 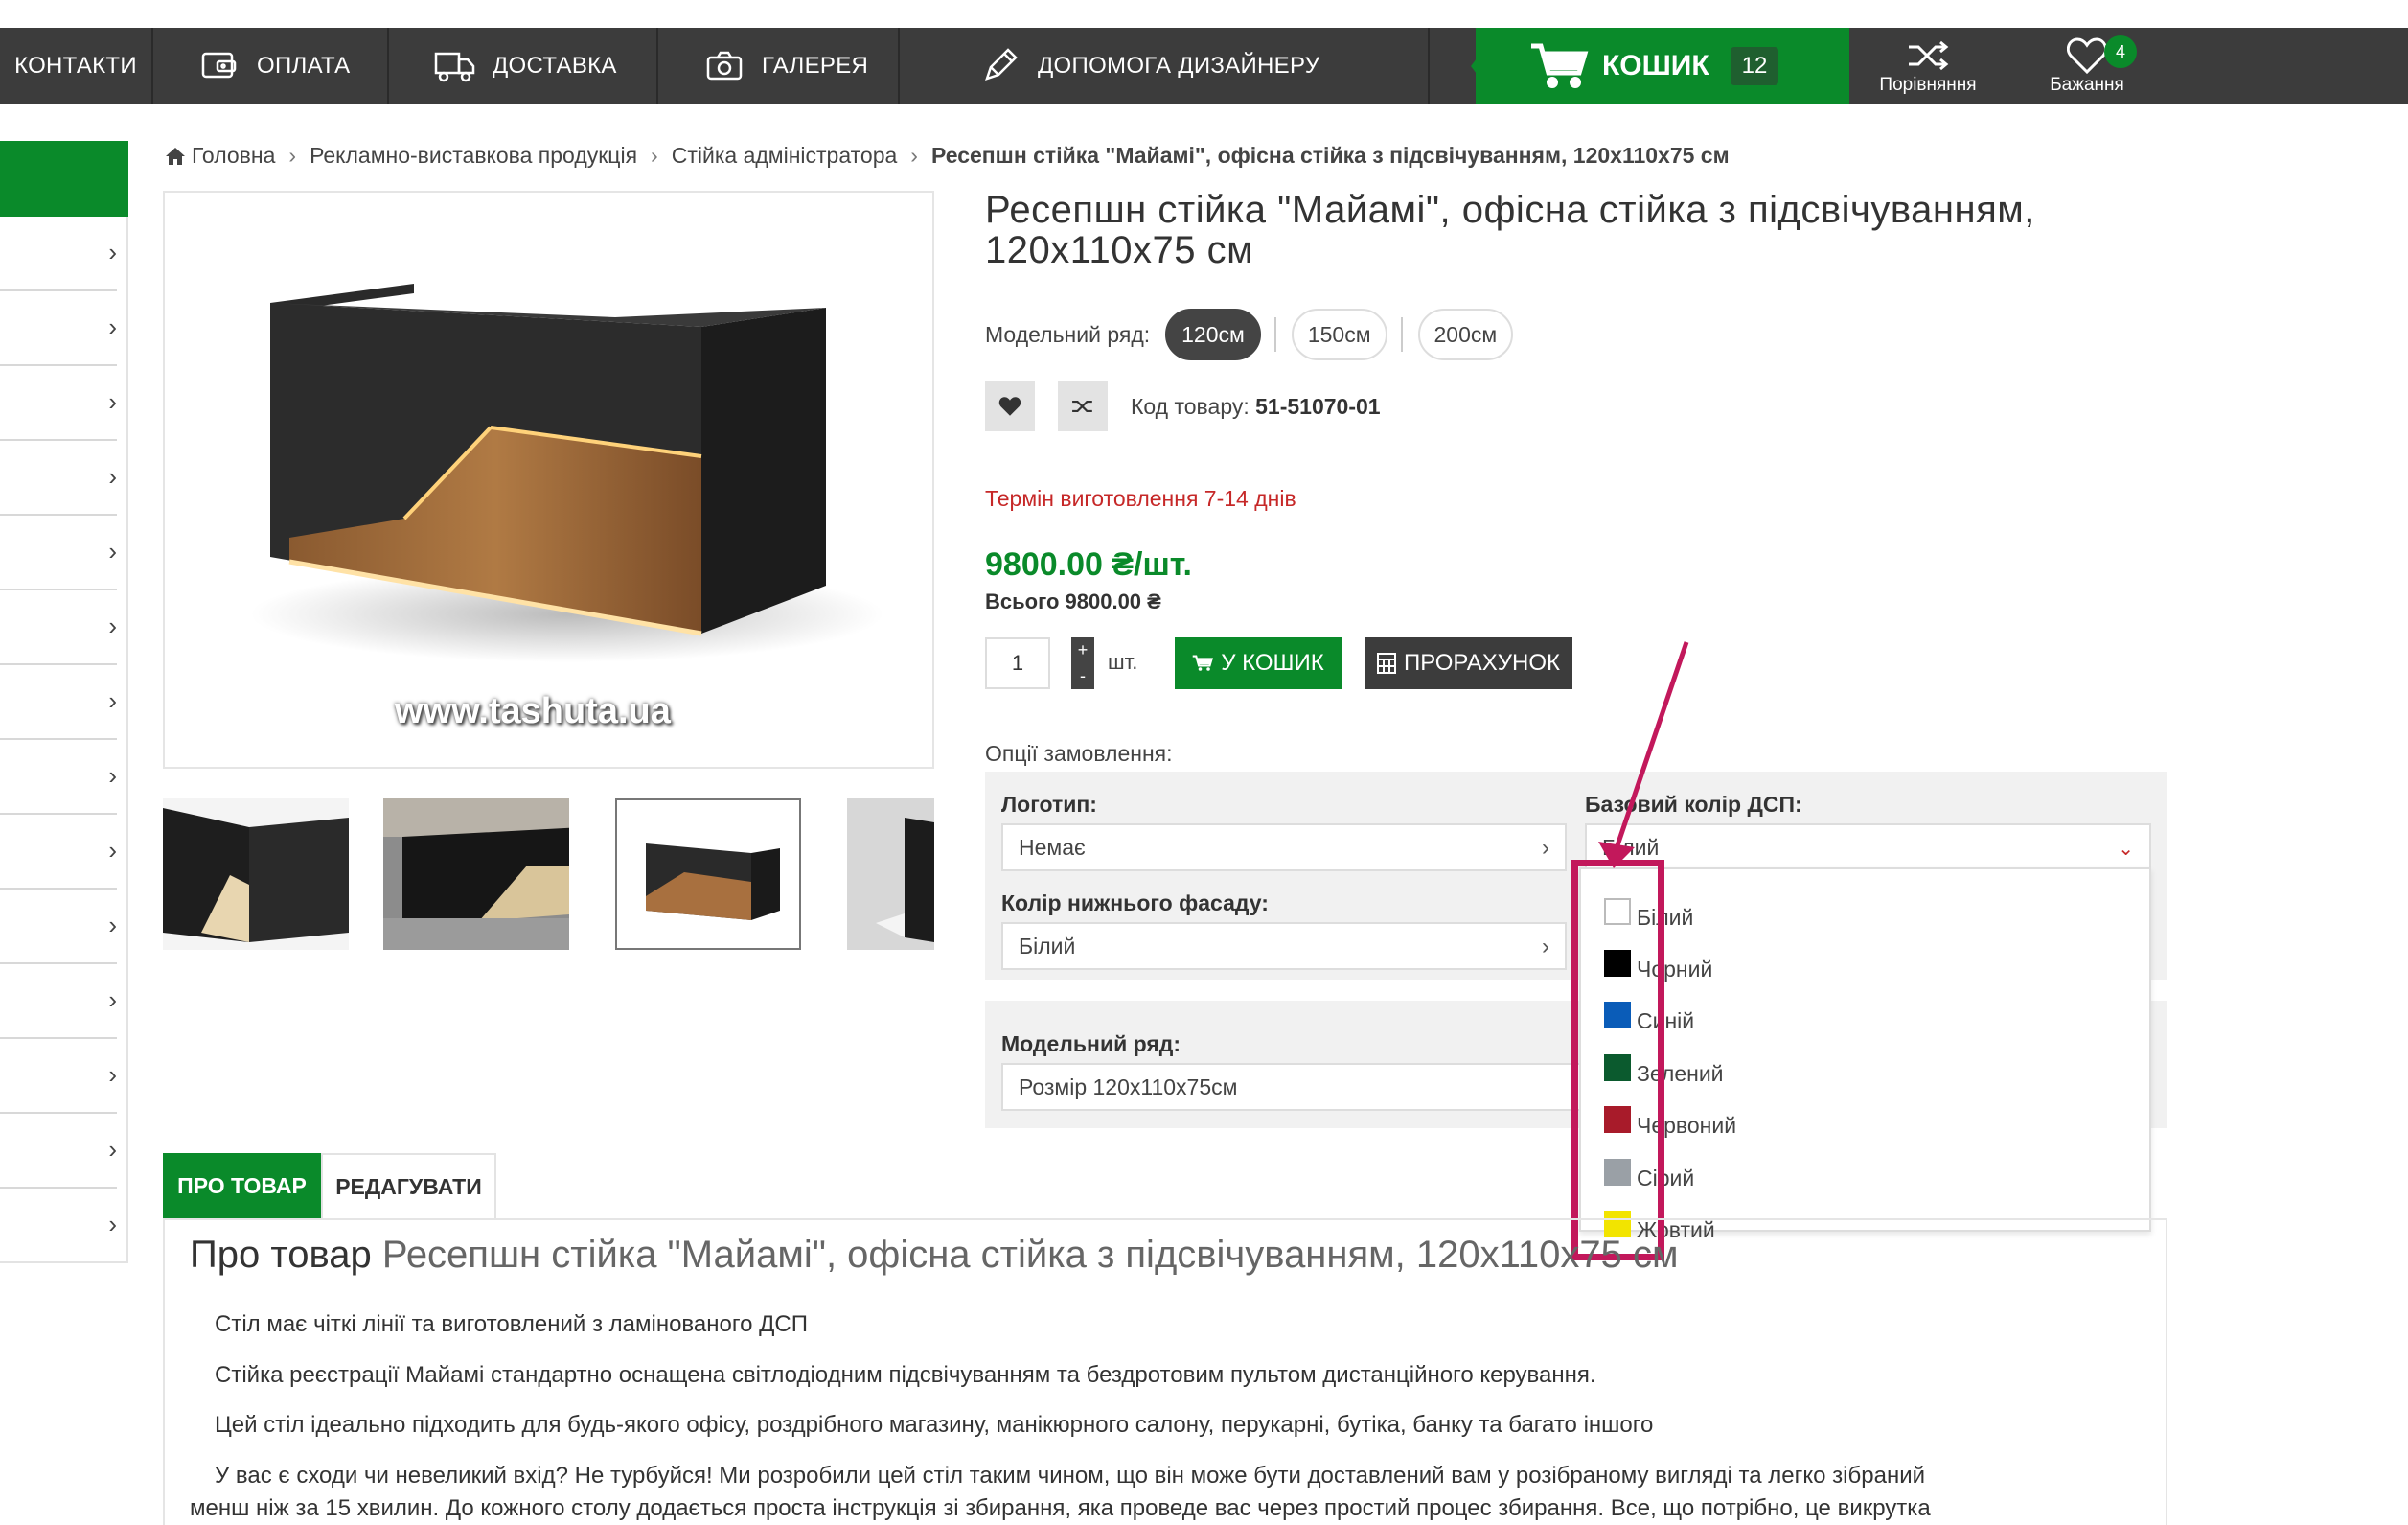 I want to click on nav-contacts: КОНТАКТИ, so click(x=76, y=66).